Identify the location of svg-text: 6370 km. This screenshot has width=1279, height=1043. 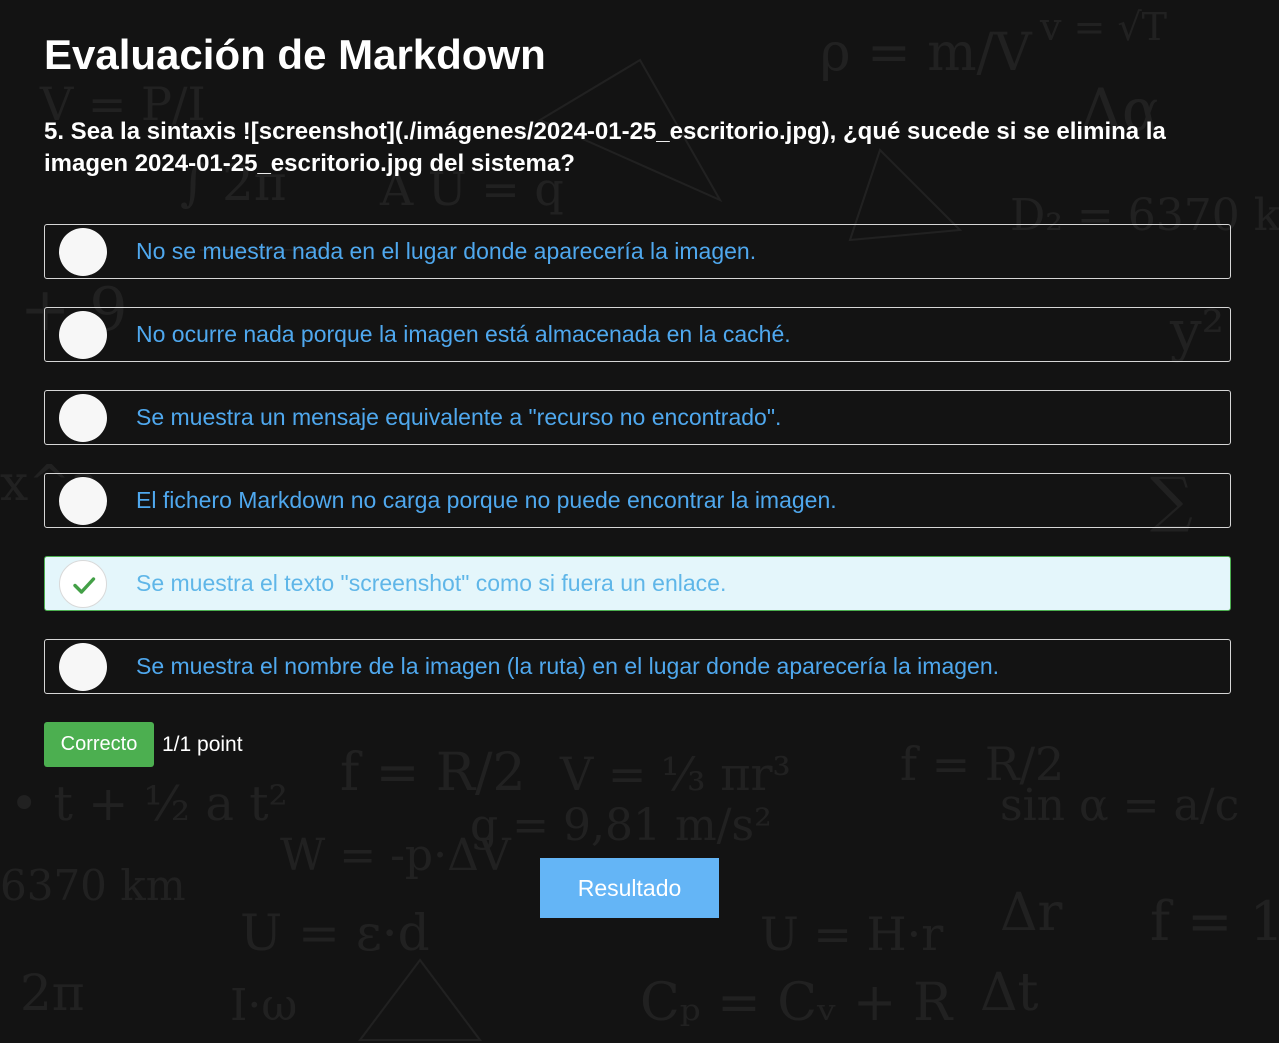
(93, 885).